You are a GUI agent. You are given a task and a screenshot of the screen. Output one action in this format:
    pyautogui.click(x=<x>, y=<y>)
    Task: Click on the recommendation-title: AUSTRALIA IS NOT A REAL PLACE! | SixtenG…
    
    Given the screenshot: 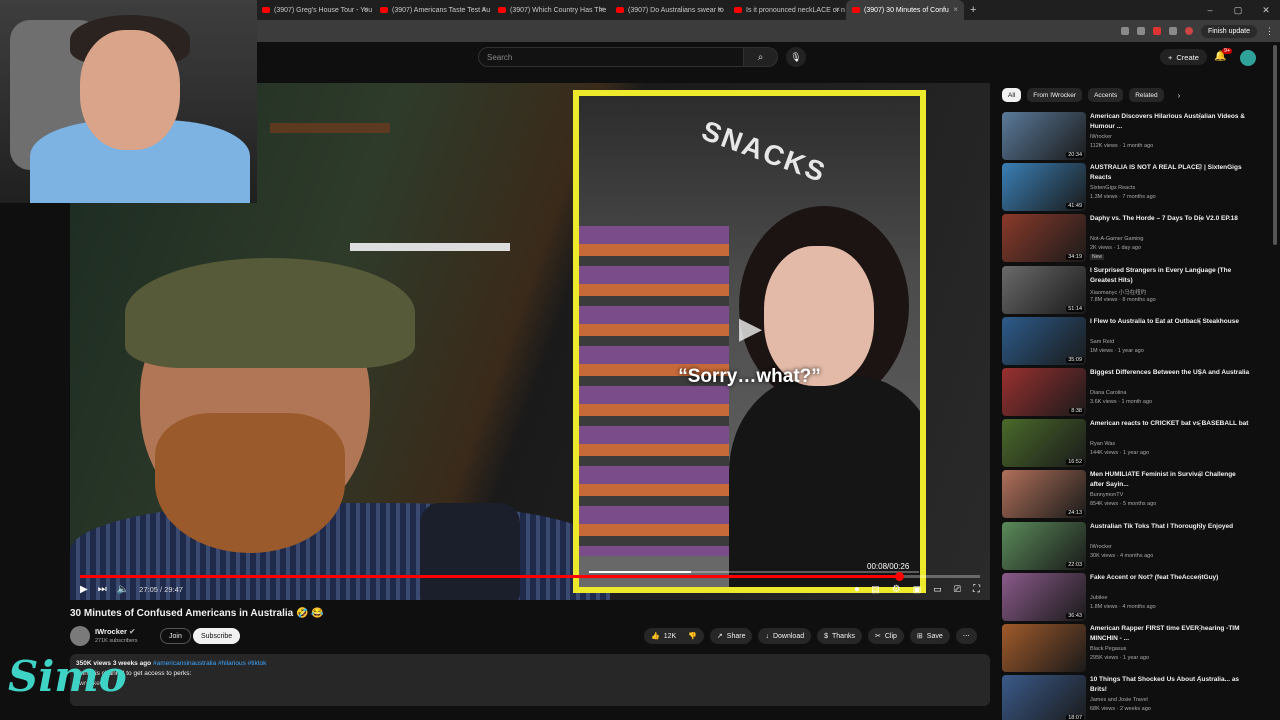 What is the action you would take?
    pyautogui.click(x=1170, y=173)
    